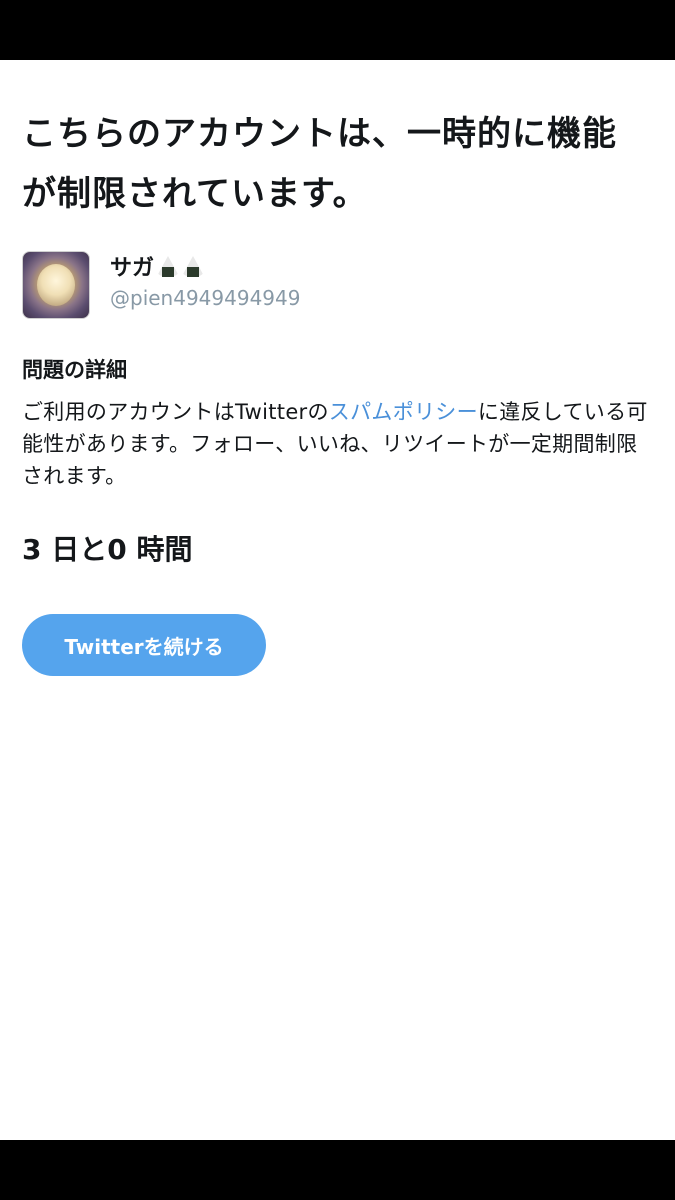 Image resolution: width=675 pixels, height=1200 pixels. I want to click on continue-to-twitter-button: Twitterを続ける, so click(144, 645).